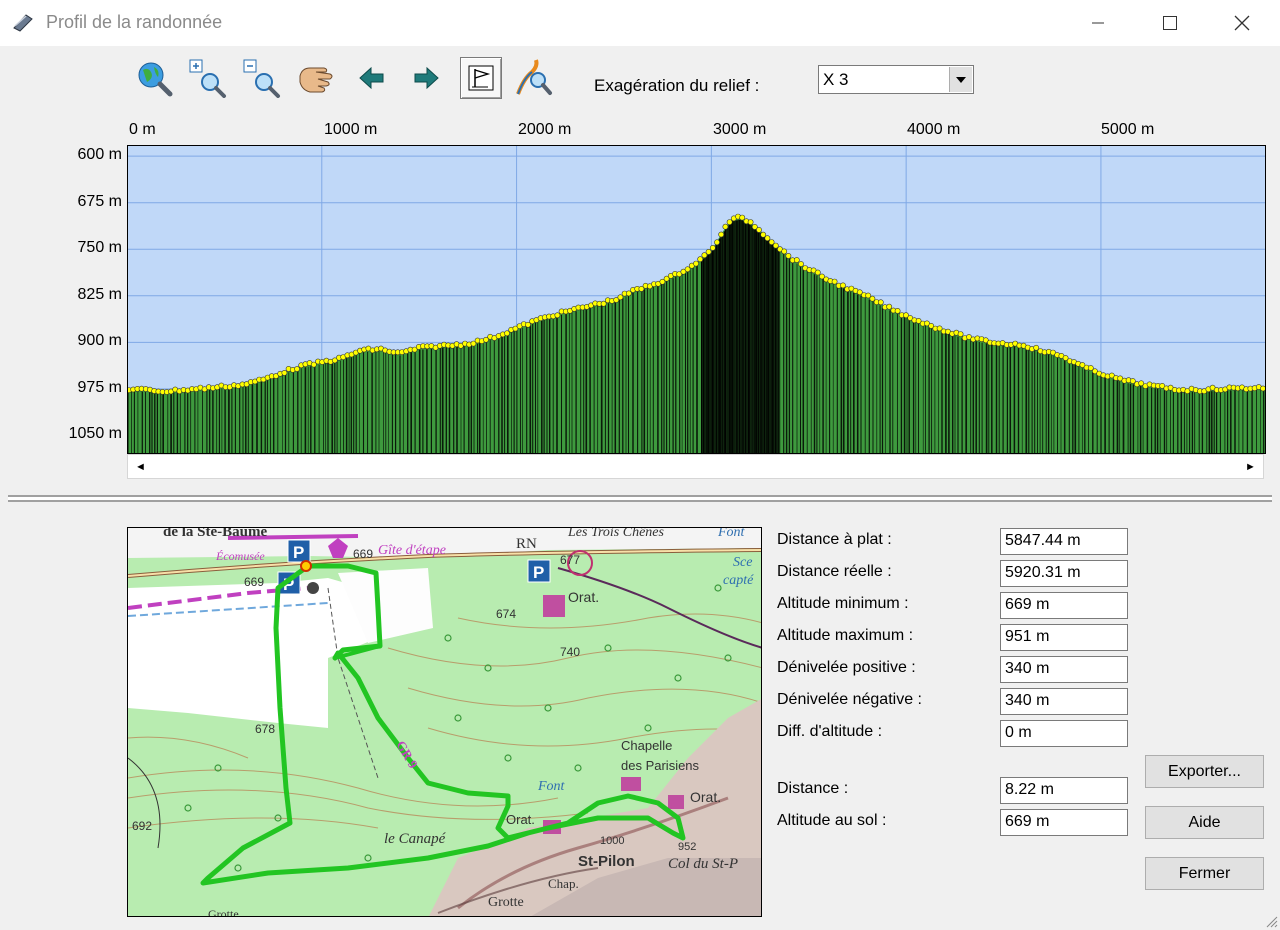 The image size is (1280, 930). What do you see at coordinates (896, 79) in the screenshot?
I see `exaggeration-select: X 3` at bounding box center [896, 79].